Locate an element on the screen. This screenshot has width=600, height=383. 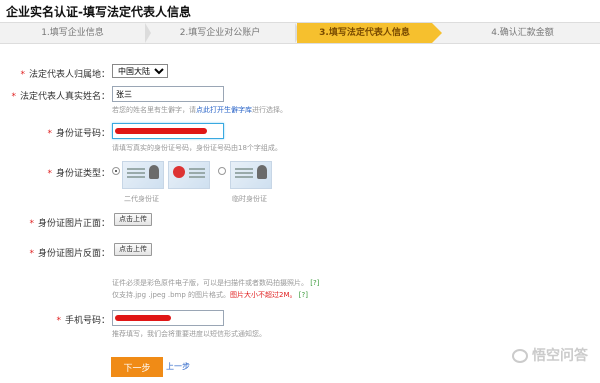
idnumber-label-text: 身份证号码： is located at coordinates (82, 134).